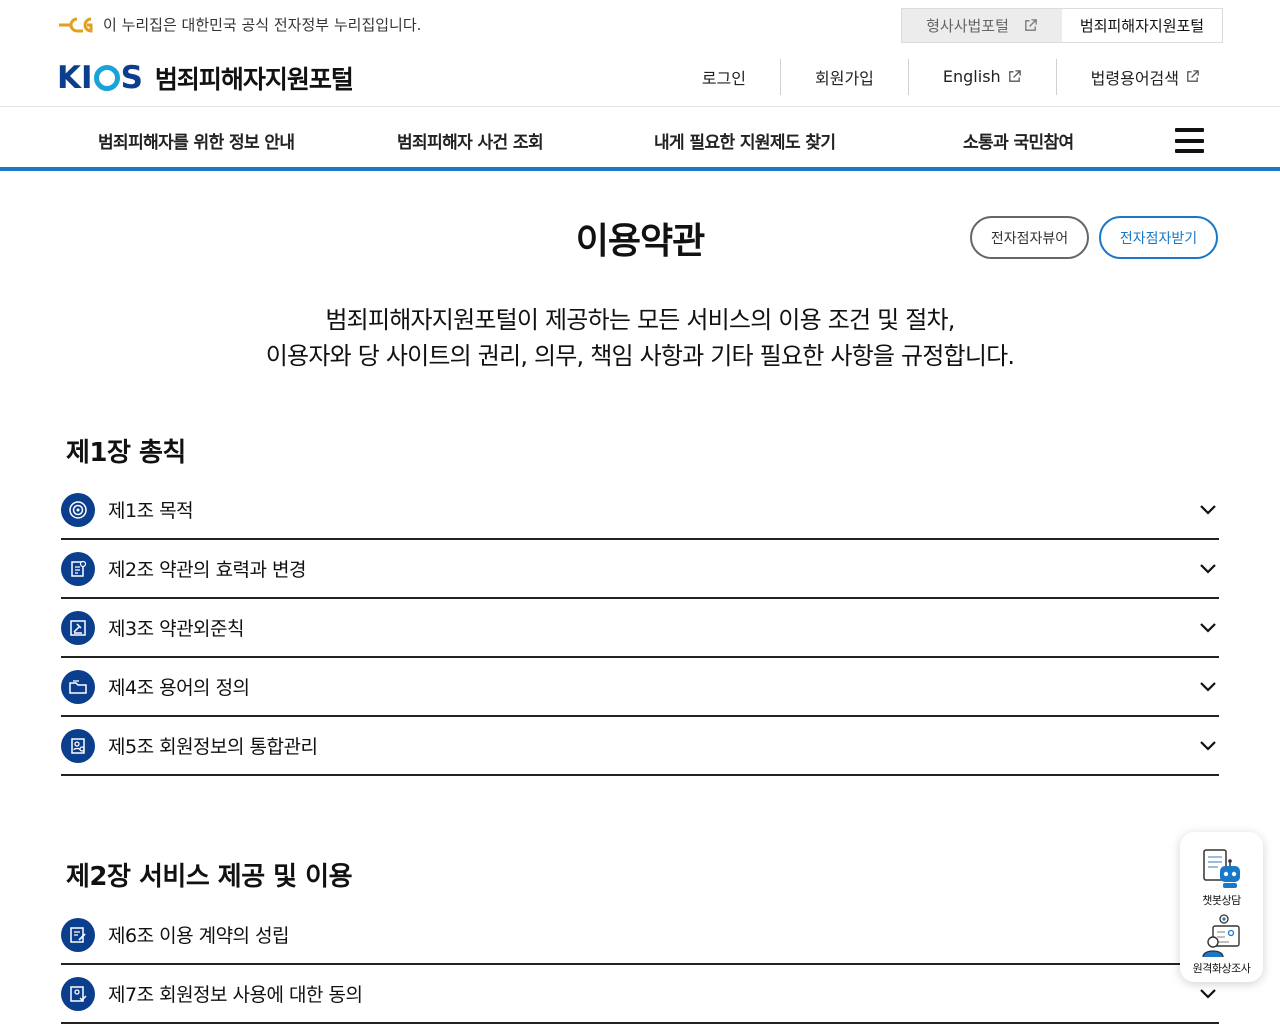 The width and height of the screenshot is (1280, 1024). I want to click on contract-sign-icon, so click(78, 934).